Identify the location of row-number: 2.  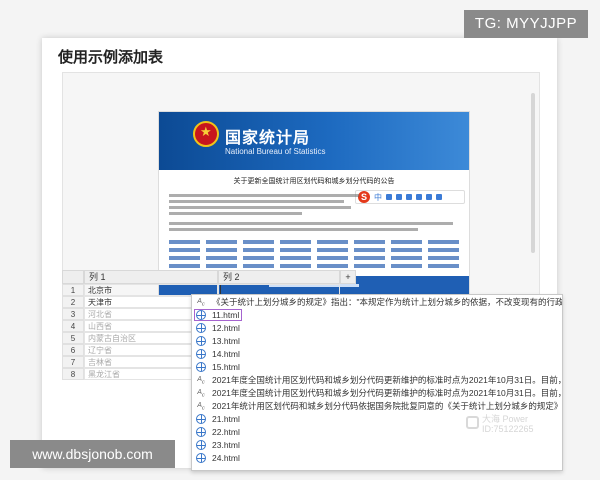
(73, 302).